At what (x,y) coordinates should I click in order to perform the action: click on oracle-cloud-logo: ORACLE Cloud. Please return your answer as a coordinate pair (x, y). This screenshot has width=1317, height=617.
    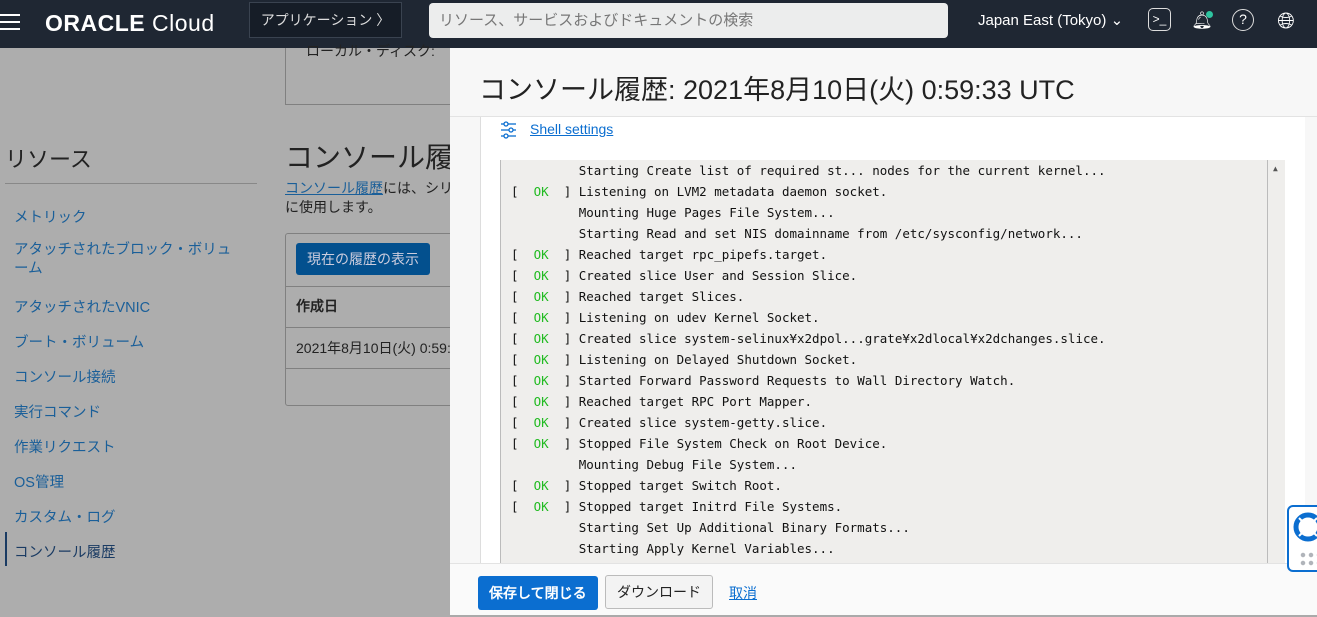
    Looking at the image, I should click on (130, 23).